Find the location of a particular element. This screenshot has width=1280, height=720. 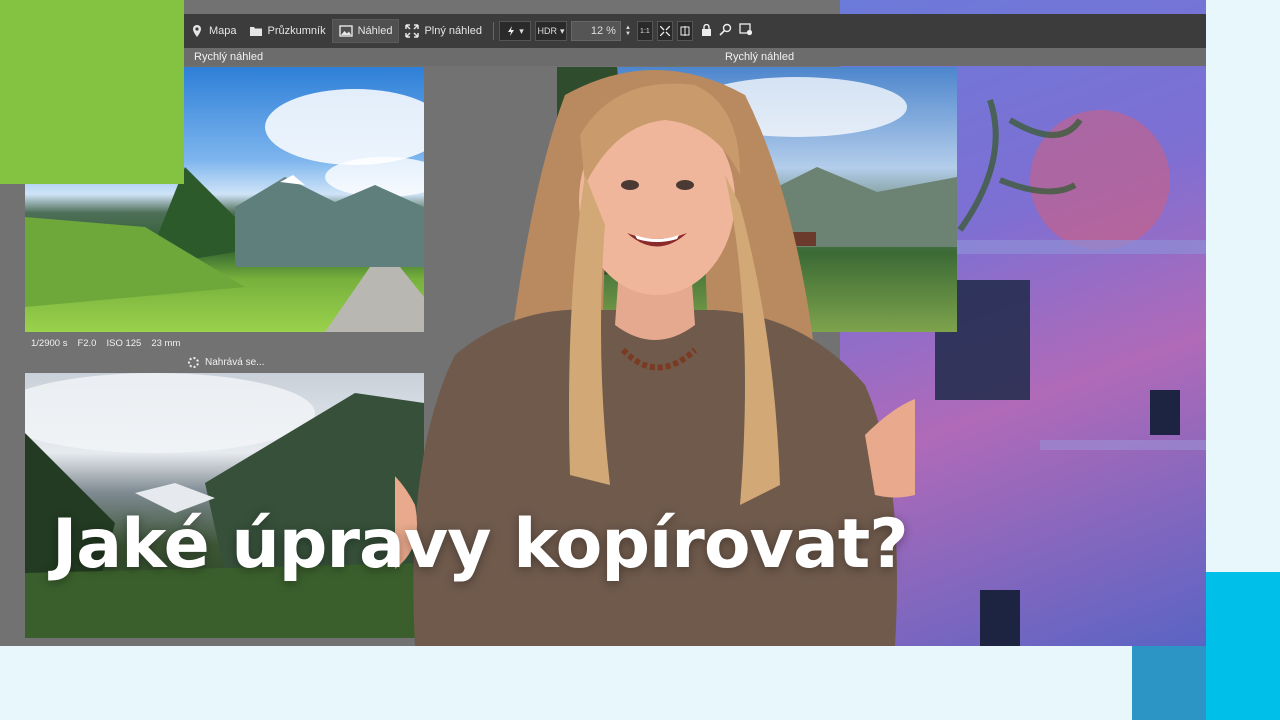

explorer-button: Průzkumník is located at coordinates (287, 31).